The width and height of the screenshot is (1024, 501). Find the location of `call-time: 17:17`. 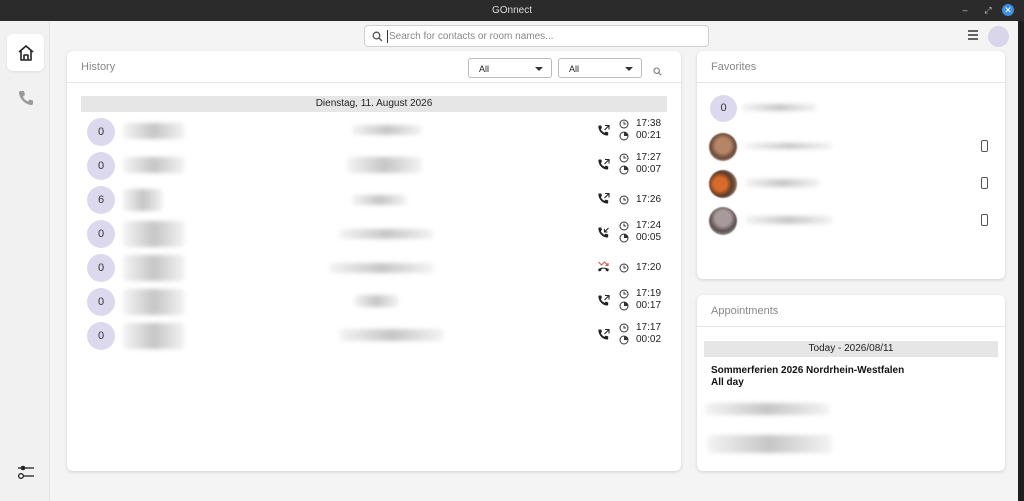

call-time: 17:17 is located at coordinates (649, 327).